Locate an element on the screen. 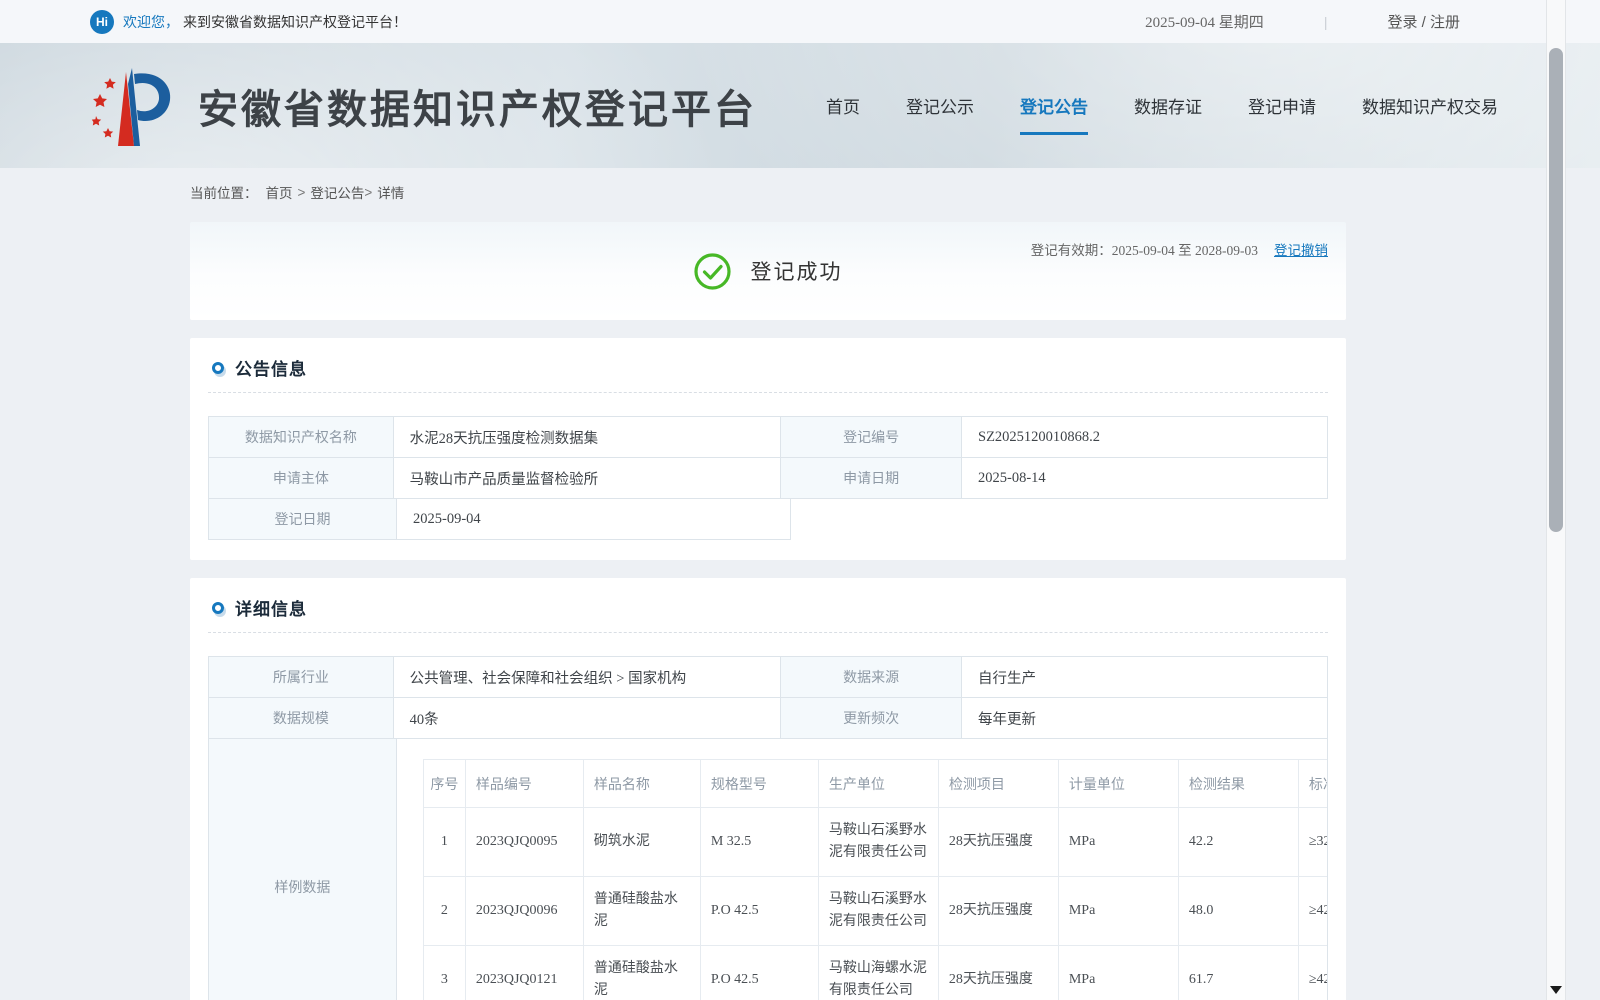 The width and height of the screenshot is (1600, 1000). detail-section-title: 详细信息 is located at coordinates (271, 609).